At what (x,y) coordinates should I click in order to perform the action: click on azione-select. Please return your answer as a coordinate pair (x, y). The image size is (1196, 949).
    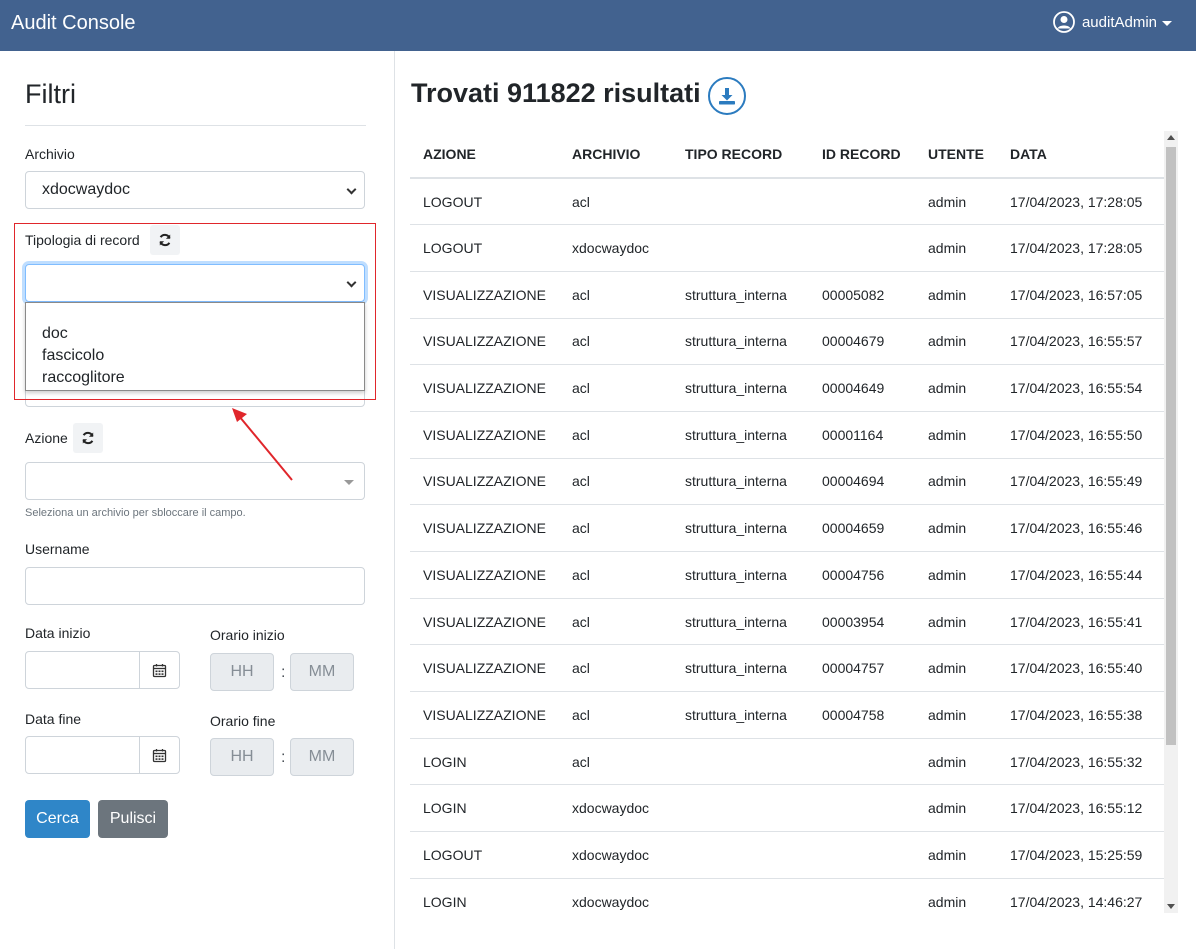
    Looking at the image, I should click on (195, 481).